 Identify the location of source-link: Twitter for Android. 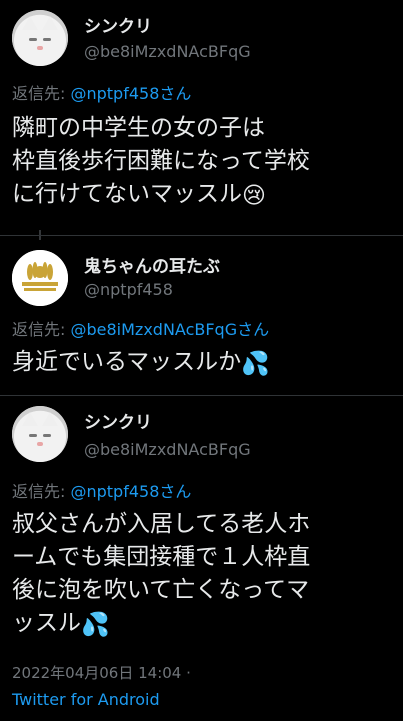
(86, 699).